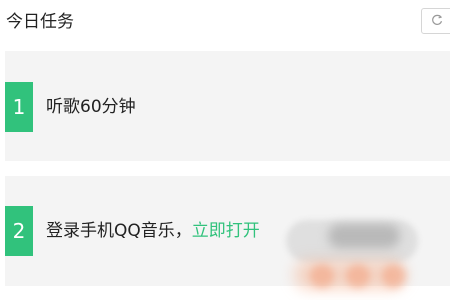 The height and width of the screenshot is (300, 450). I want to click on refresh-icon, so click(437, 19).